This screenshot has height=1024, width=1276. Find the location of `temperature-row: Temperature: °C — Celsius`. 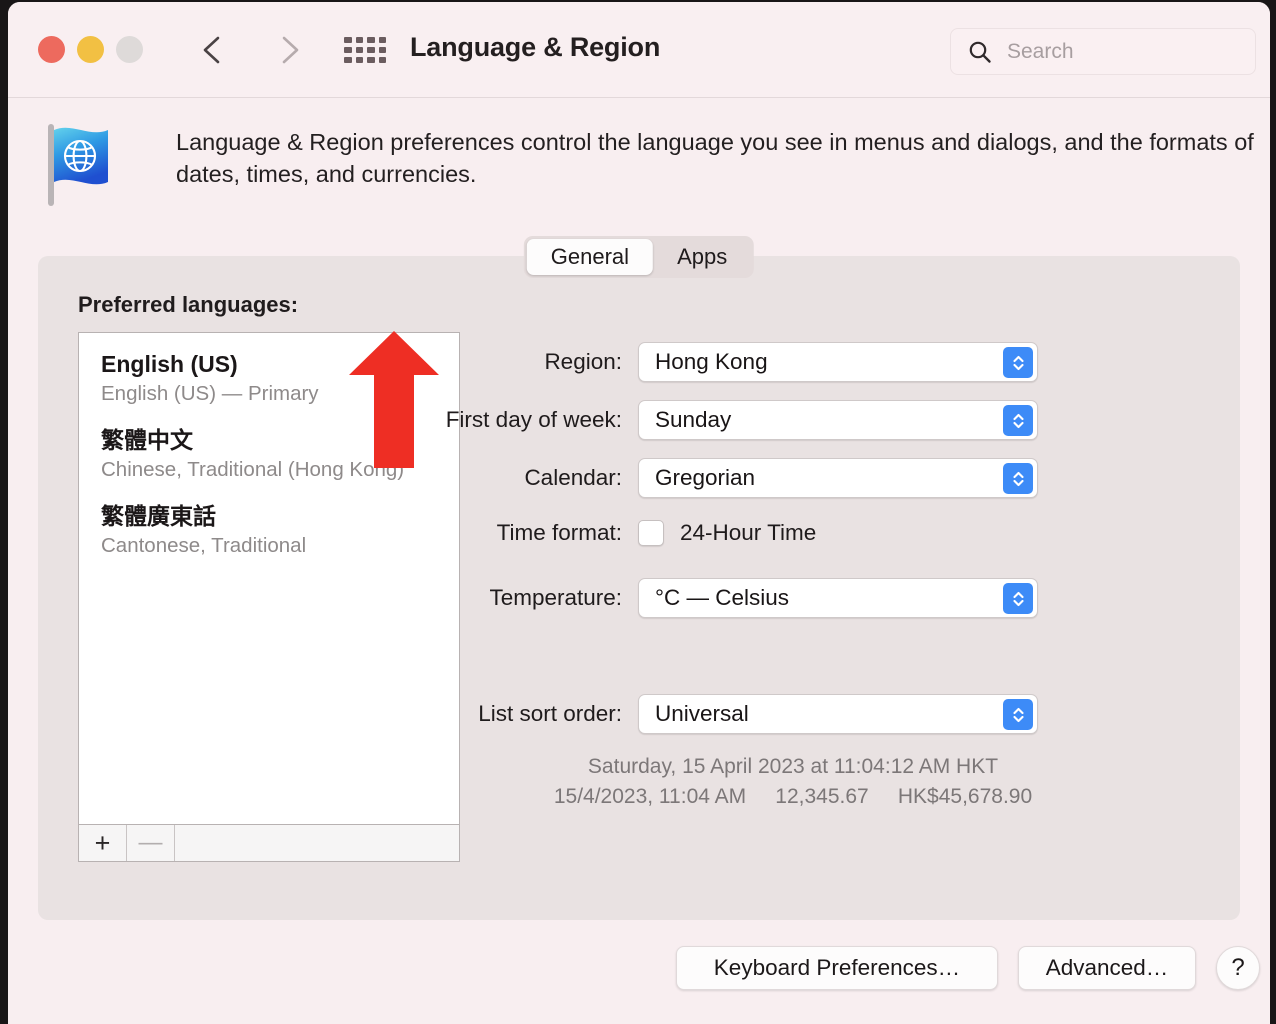

temperature-row: Temperature: °C — Celsius is located at coordinates (703, 598).